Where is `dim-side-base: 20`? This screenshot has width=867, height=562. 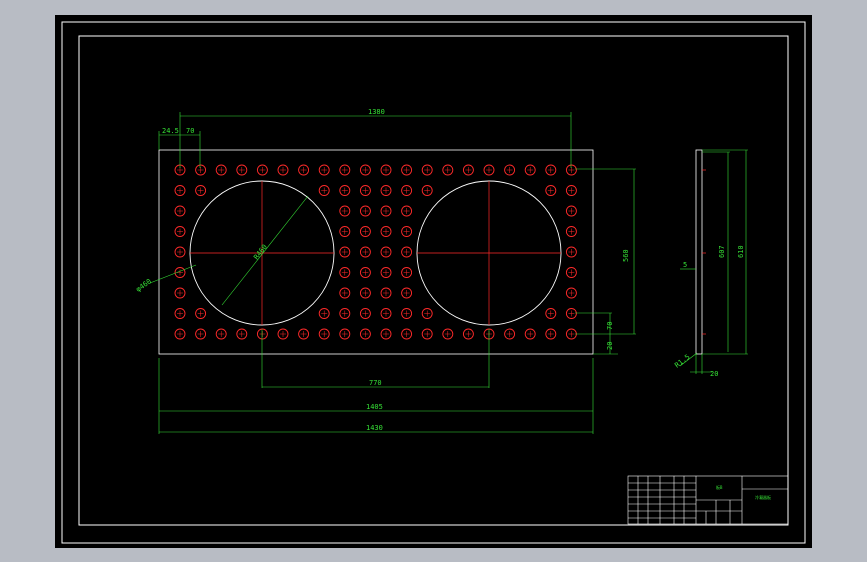 dim-side-base: 20 is located at coordinates (714, 374).